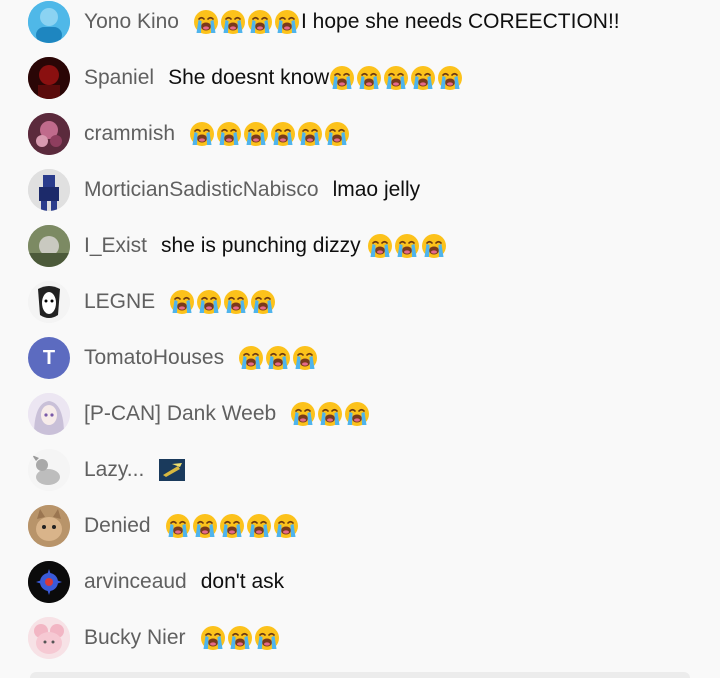  I want to click on chat-line: [P-CAN] Dank Weeb, so click(227, 414).